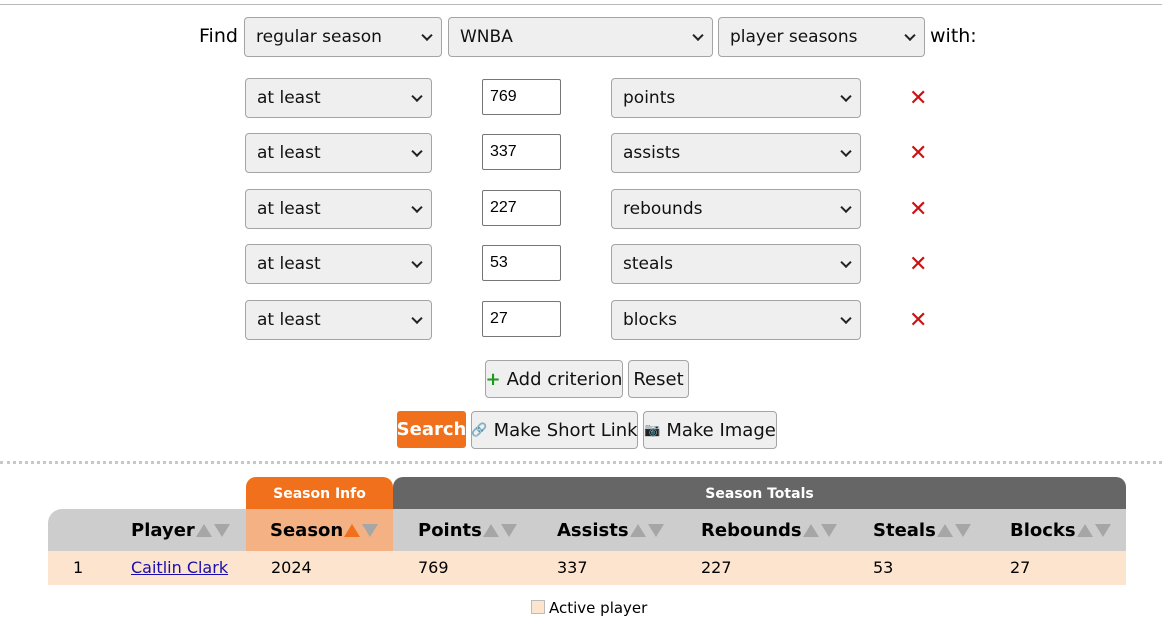  What do you see at coordinates (479, 430) in the screenshot?
I see `link-icon: 🔗` at bounding box center [479, 430].